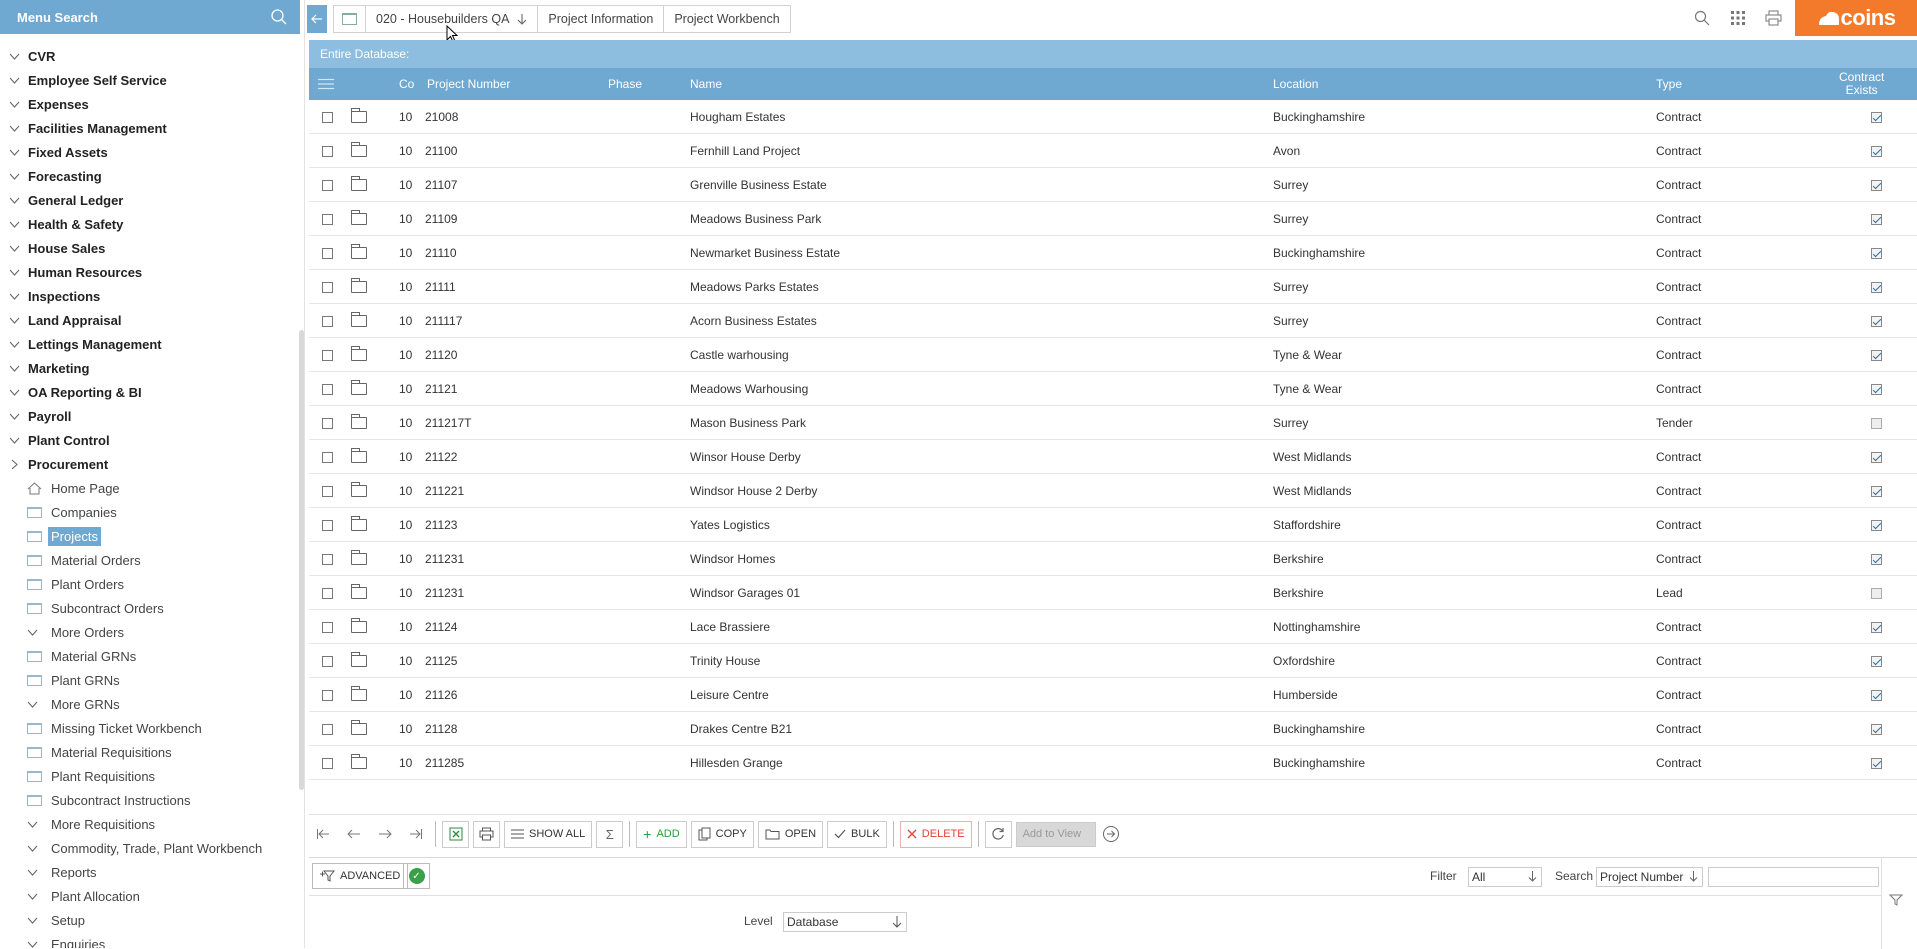  I want to click on sidebar-module-health-safety: Health & Safety, so click(149, 224).